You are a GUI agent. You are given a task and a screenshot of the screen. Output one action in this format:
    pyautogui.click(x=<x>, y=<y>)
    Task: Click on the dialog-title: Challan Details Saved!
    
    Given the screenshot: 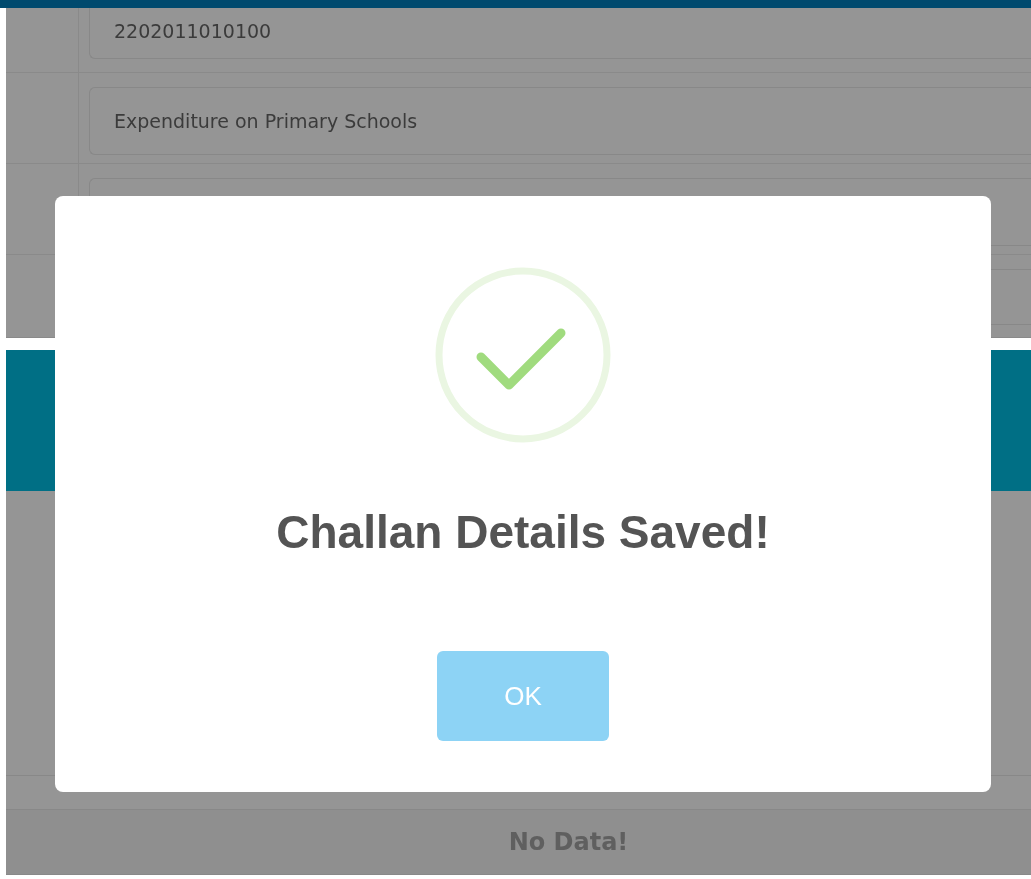 What is the action you would take?
    pyautogui.click(x=523, y=532)
    